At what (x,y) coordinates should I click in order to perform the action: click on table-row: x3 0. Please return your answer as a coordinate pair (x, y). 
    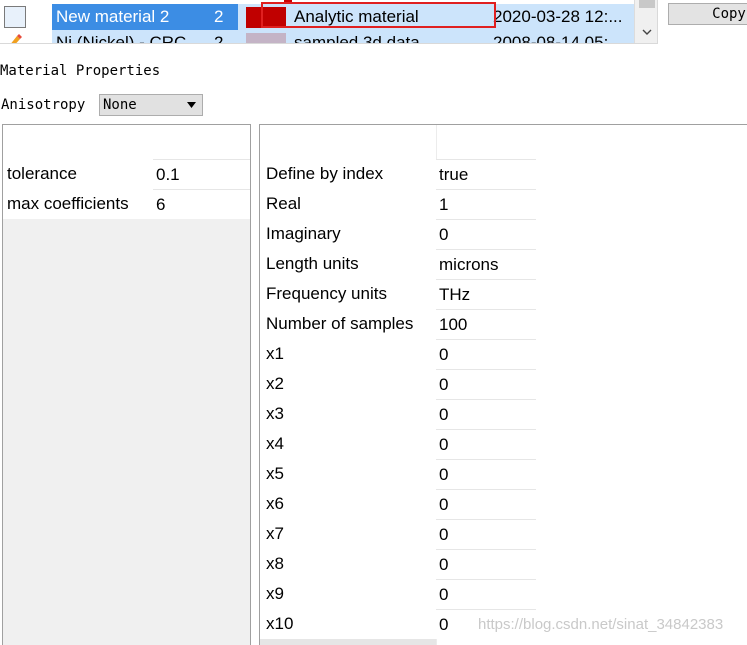
    Looking at the image, I should click on (398, 414).